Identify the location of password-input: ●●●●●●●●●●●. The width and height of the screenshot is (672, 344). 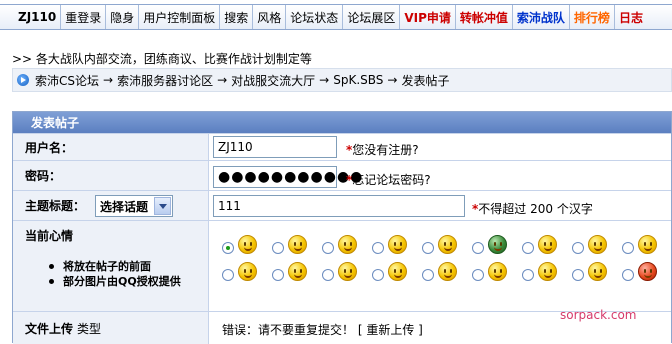
(287, 177).